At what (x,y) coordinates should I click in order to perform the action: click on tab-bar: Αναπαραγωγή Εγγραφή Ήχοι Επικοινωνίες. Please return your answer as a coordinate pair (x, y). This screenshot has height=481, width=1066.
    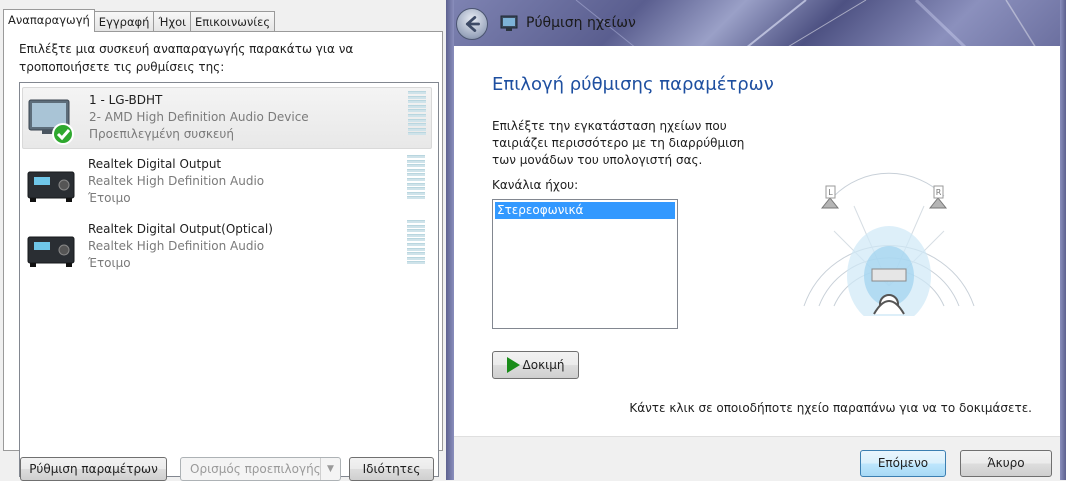
    Looking at the image, I should click on (139, 20).